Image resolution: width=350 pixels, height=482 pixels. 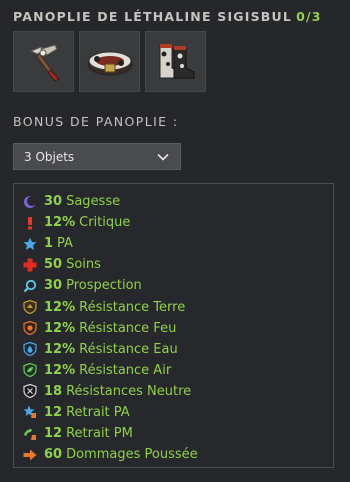 What do you see at coordinates (49, 244) in the screenshot?
I see `stat-value: 1` at bounding box center [49, 244].